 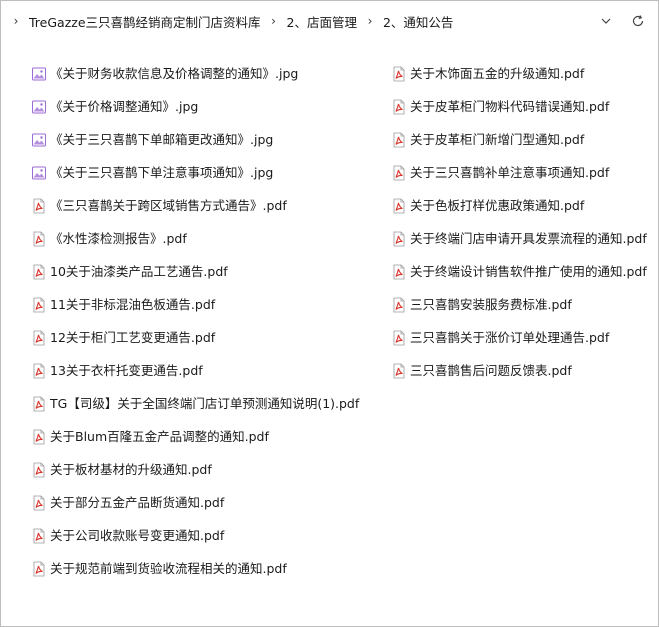 I want to click on file-item: 12关于柜门工艺变更通告.pdf, so click(x=195, y=337).